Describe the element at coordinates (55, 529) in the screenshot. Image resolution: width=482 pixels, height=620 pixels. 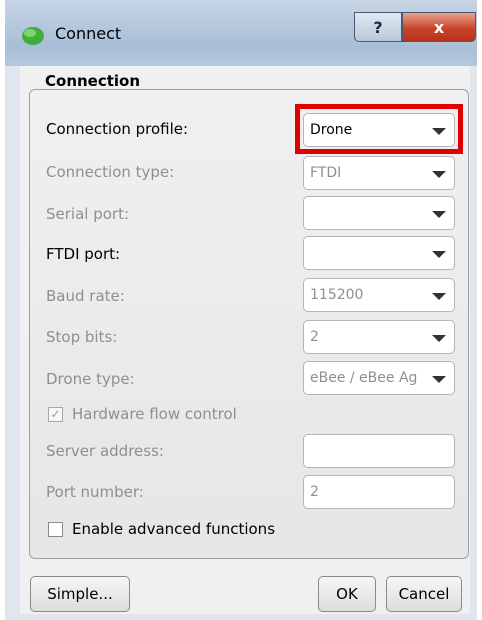
I see `advanced-functions-checkbox` at that location.